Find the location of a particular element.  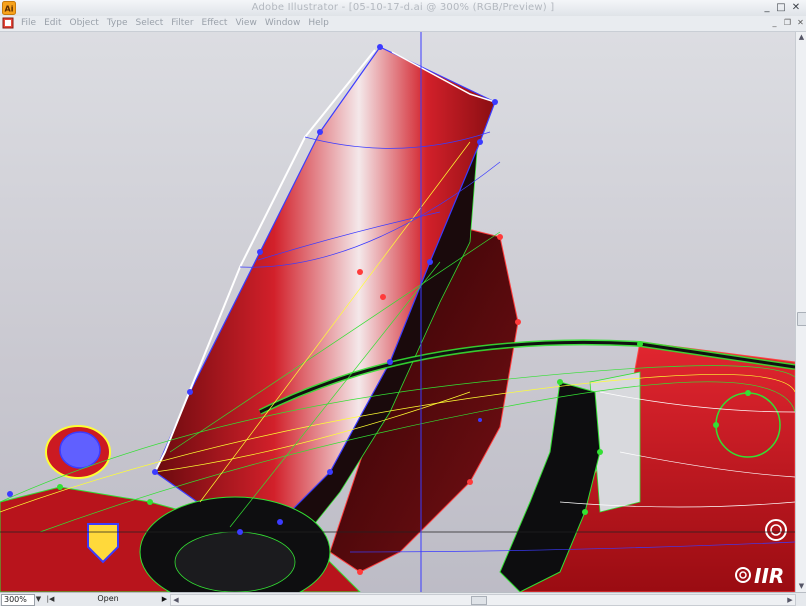

status-bar: 300% ▼ |◀ Open ▶ ◀ ▶ is located at coordinates (403, 599).